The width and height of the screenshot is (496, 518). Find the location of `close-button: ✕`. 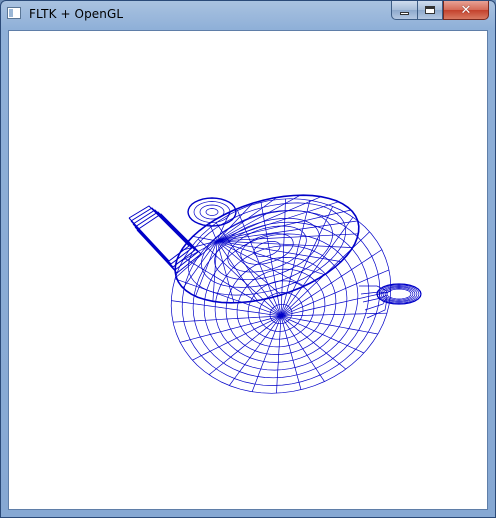

close-button: ✕ is located at coordinates (466, 10).